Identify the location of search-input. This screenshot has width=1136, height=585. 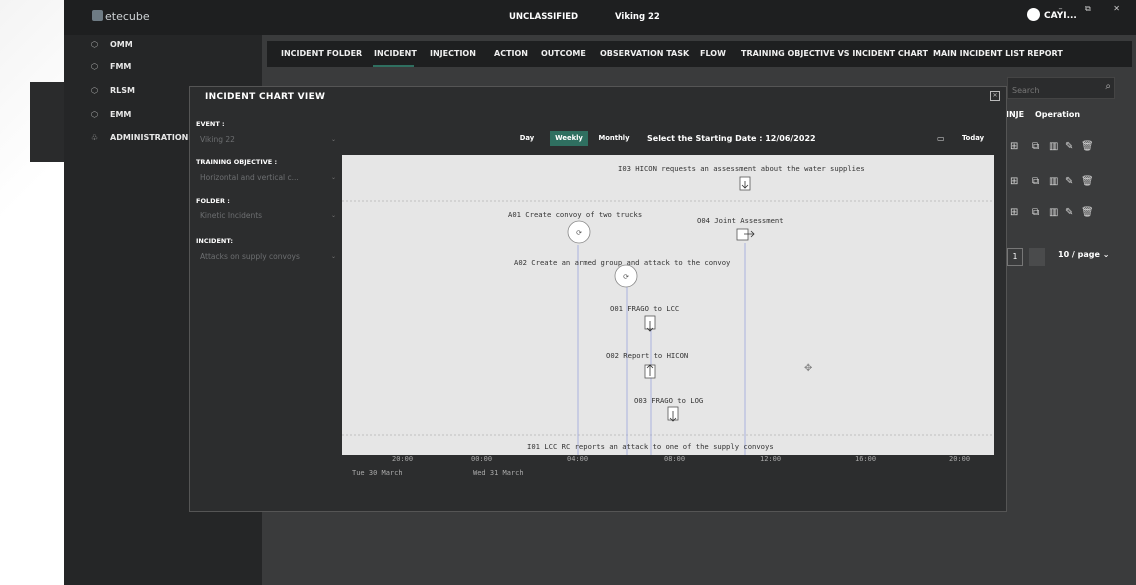
(1052, 90).